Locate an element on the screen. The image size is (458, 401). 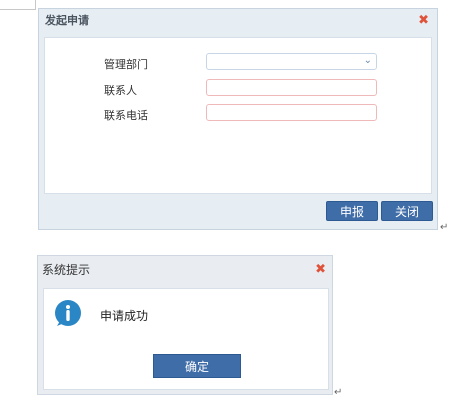
department-select: ⌄ is located at coordinates (291, 61).